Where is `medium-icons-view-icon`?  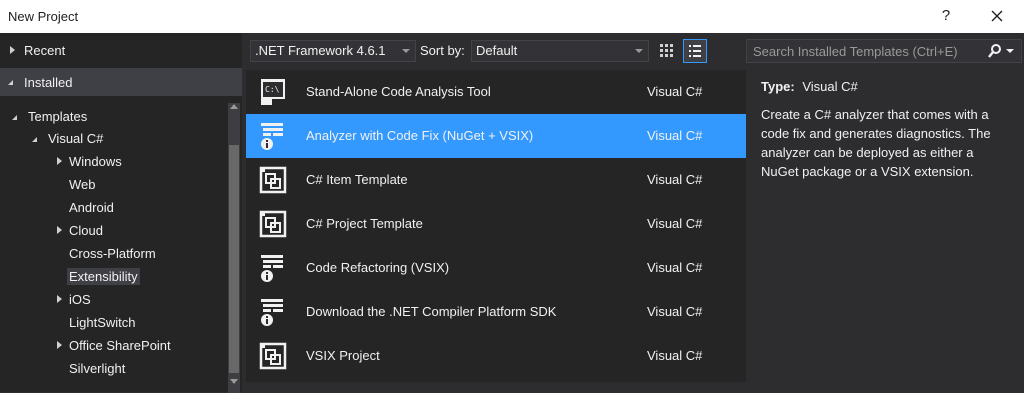
medium-icons-view-icon is located at coordinates (667, 51).